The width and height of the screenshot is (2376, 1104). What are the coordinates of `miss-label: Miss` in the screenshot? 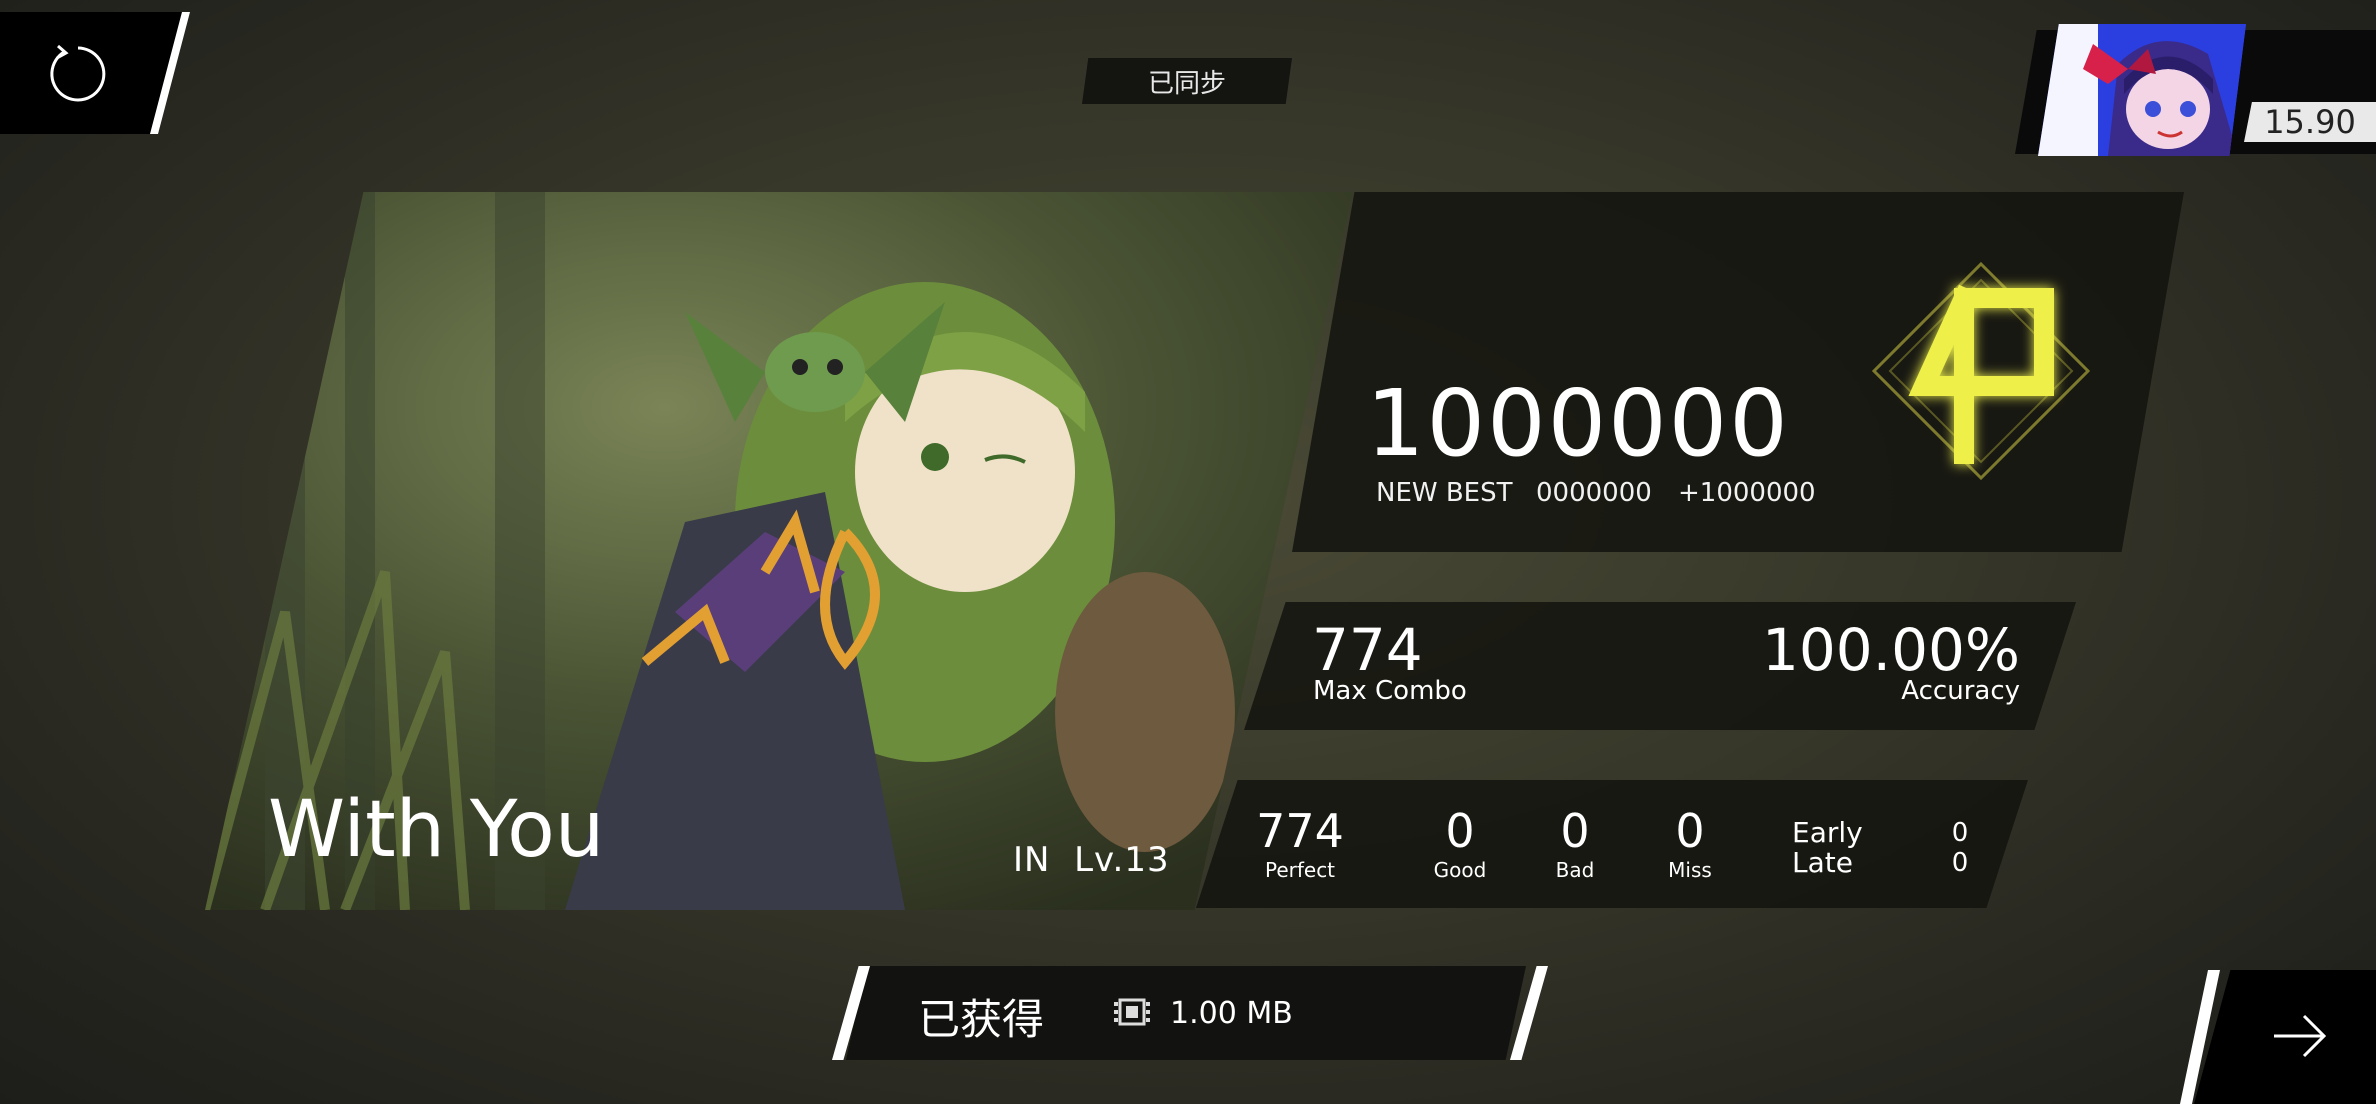 It's located at (1690, 870).